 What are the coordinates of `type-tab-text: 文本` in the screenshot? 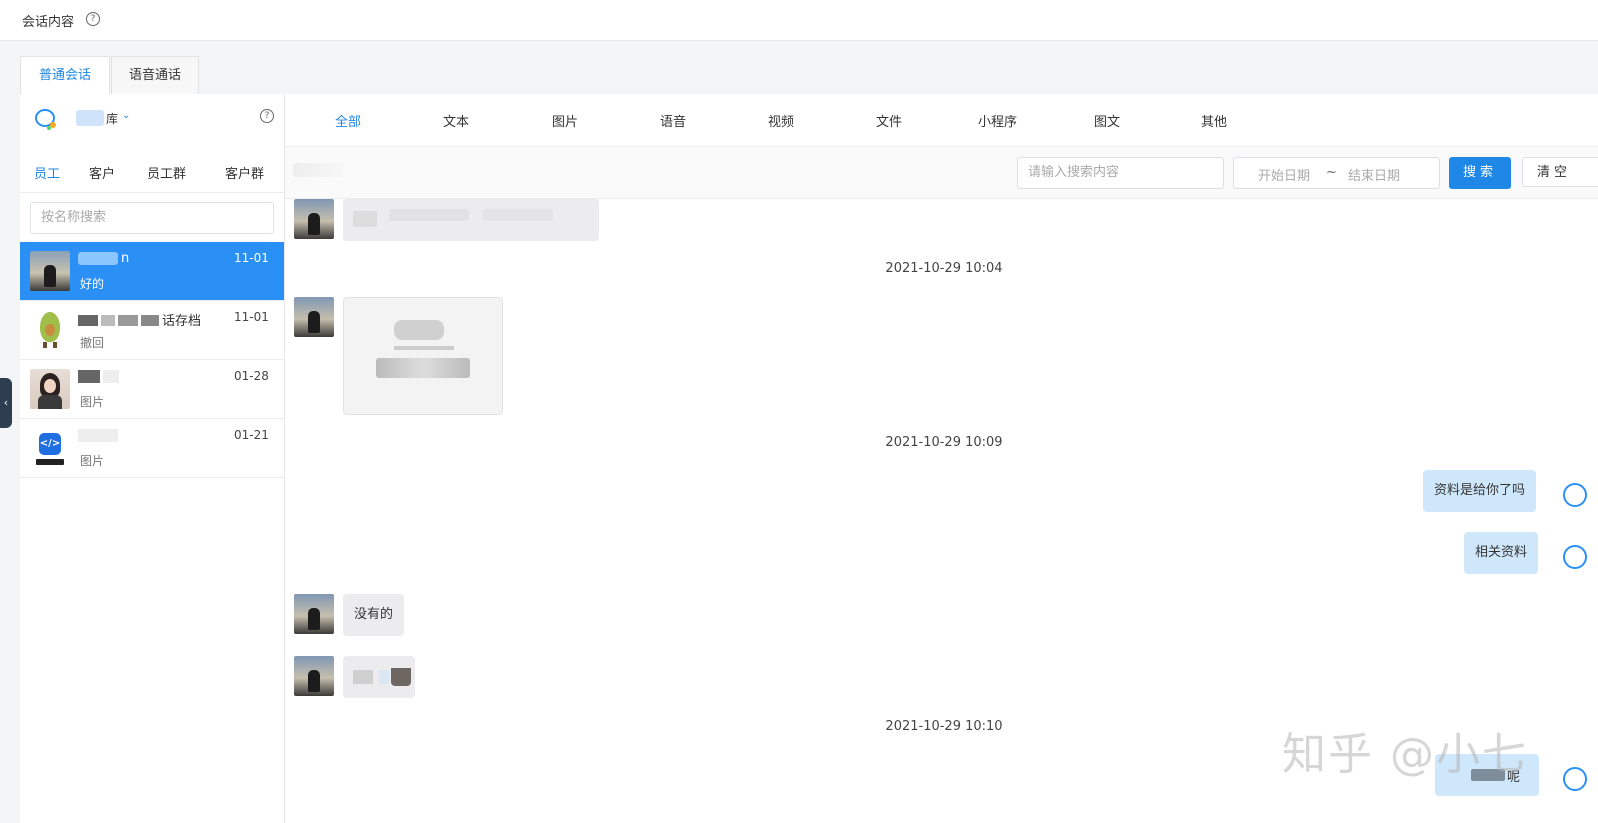 It's located at (456, 120).